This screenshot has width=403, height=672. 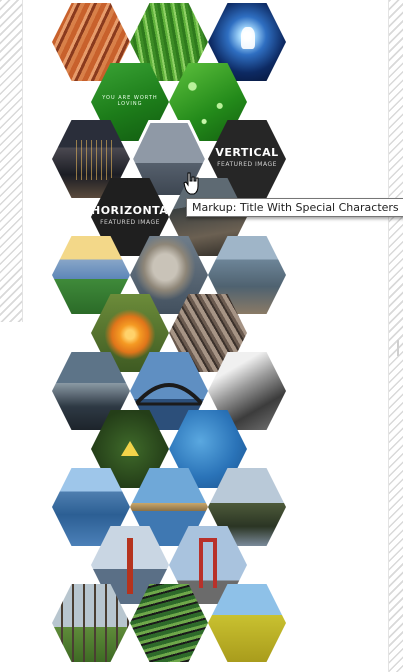 What do you see at coordinates (22, 161) in the screenshot?
I see `left-content-edge` at bounding box center [22, 161].